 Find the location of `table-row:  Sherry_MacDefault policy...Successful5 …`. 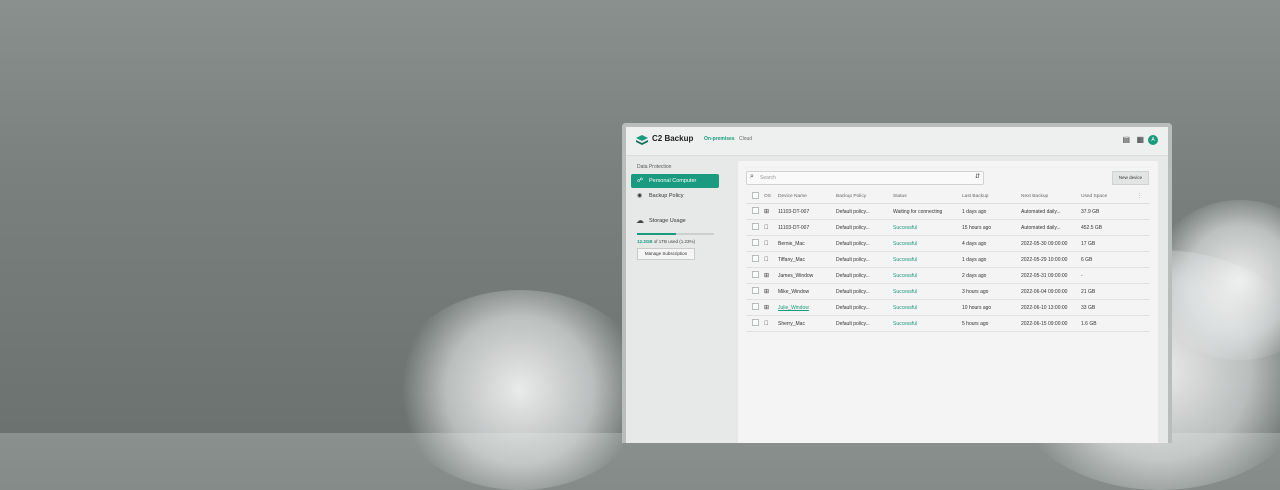

table-row:  Sherry_MacDefault policy...Successful5 … is located at coordinates (948, 323).